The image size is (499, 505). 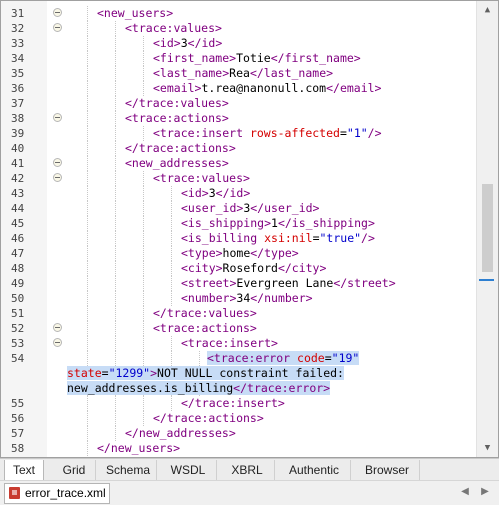 I want to click on line-number: 52, so click(x=18, y=328).